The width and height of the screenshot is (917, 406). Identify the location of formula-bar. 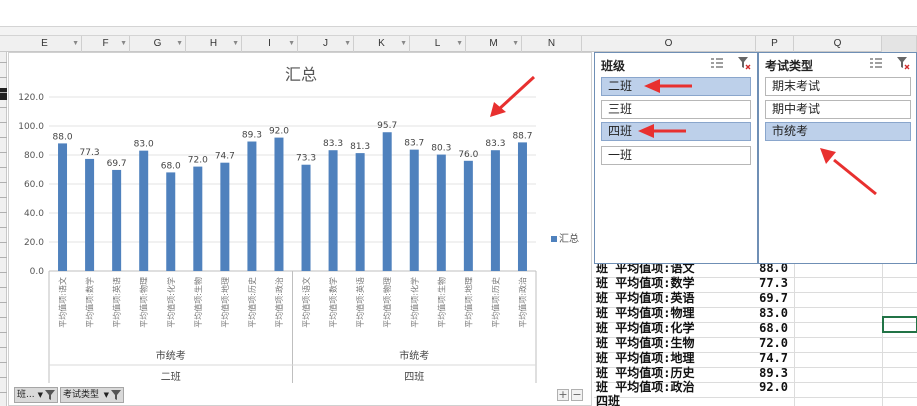
(458, 31).